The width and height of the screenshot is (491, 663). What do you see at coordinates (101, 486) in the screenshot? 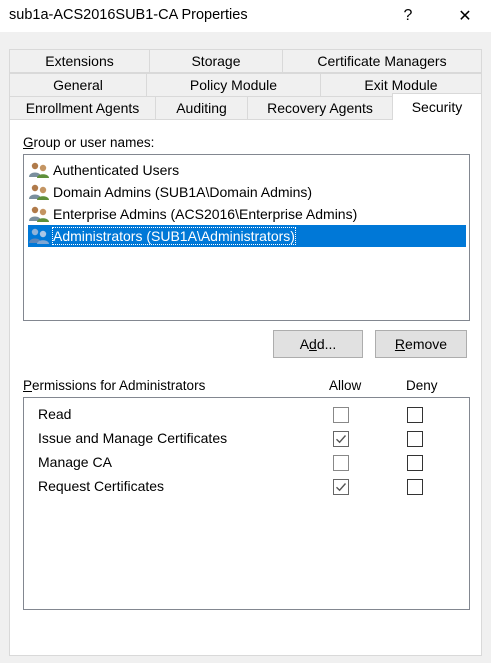
I see `permission-name: Request Certificates` at bounding box center [101, 486].